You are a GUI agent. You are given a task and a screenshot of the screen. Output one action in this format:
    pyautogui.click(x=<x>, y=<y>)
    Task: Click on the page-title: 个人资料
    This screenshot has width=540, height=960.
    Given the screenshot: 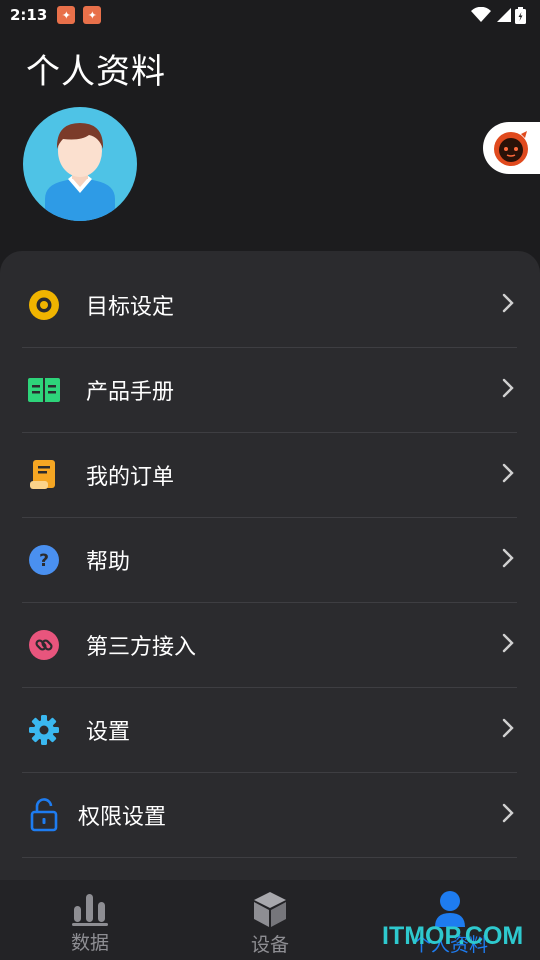 What is the action you would take?
    pyautogui.click(x=96, y=72)
    